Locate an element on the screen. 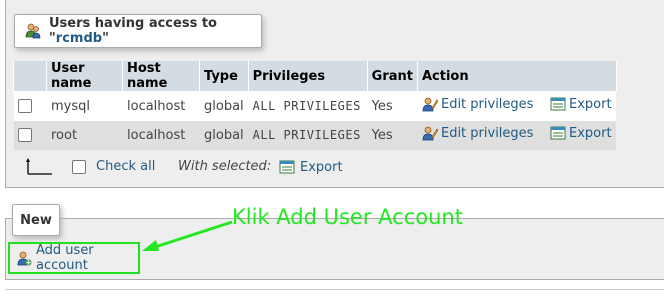  header-host-name: Host name is located at coordinates (161, 76).